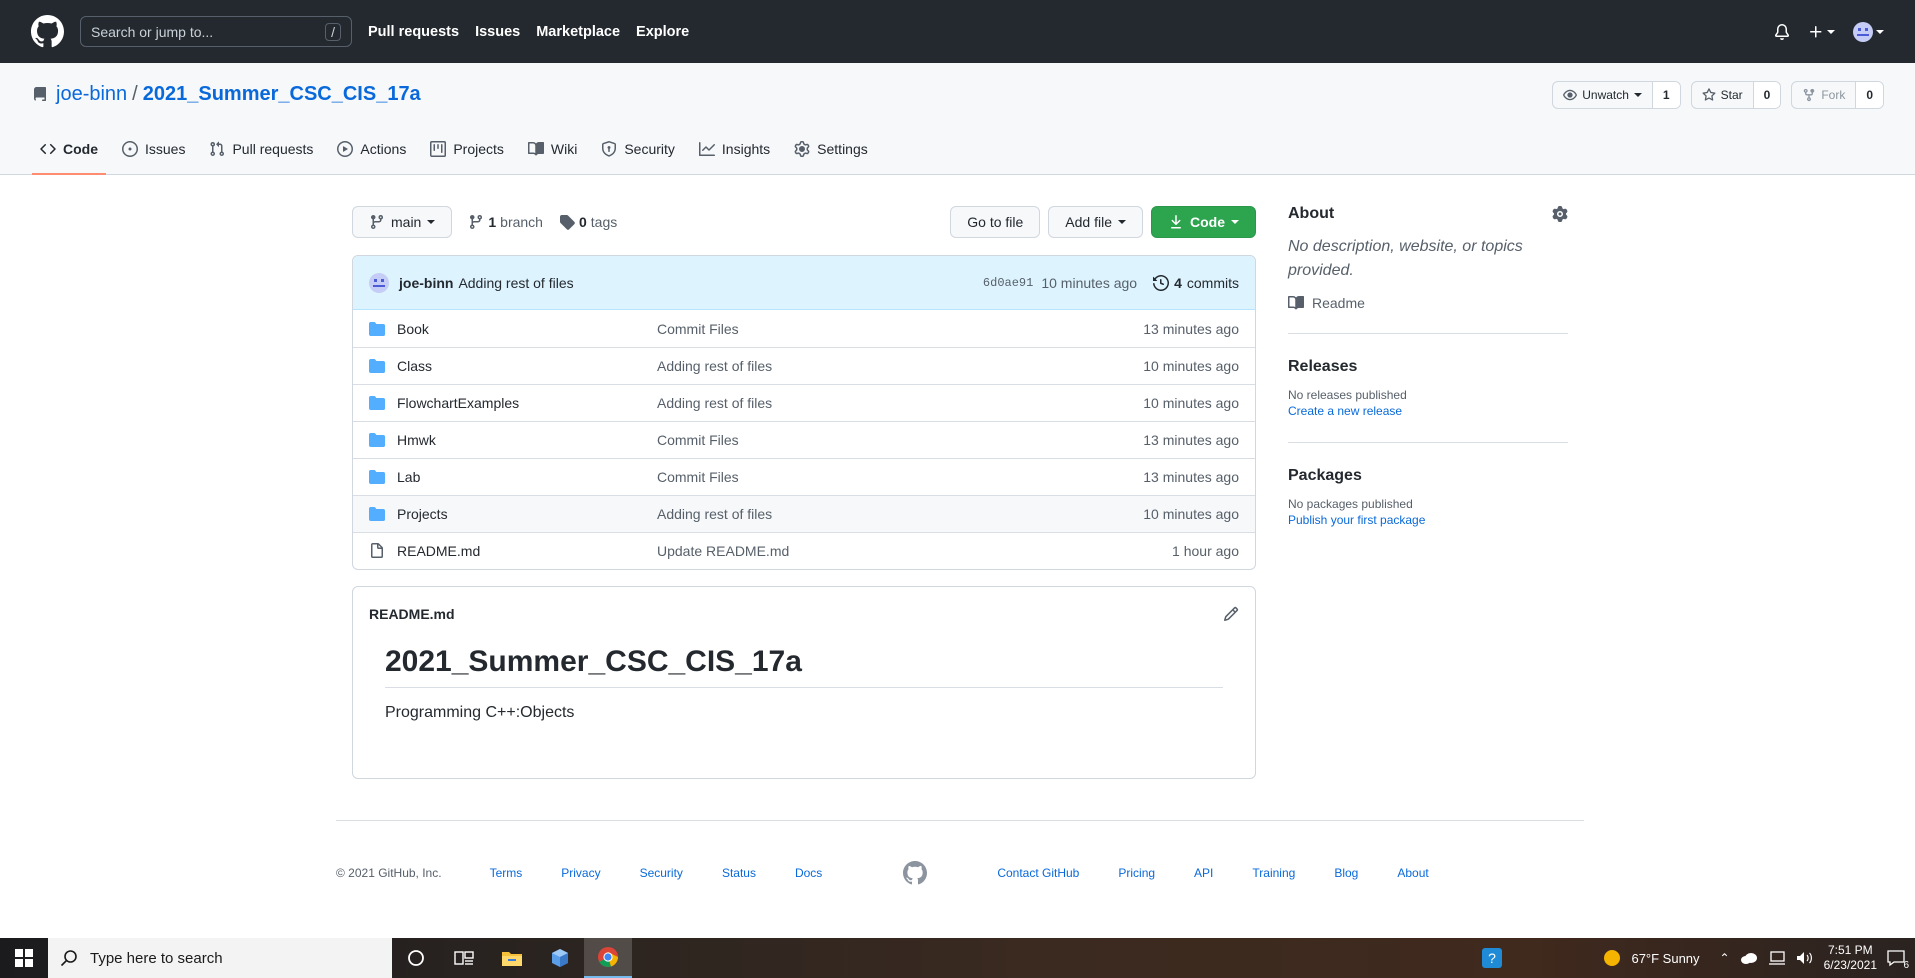 Image resolution: width=1915 pixels, height=978 pixels. I want to click on pencil-icon, so click(1231, 614).